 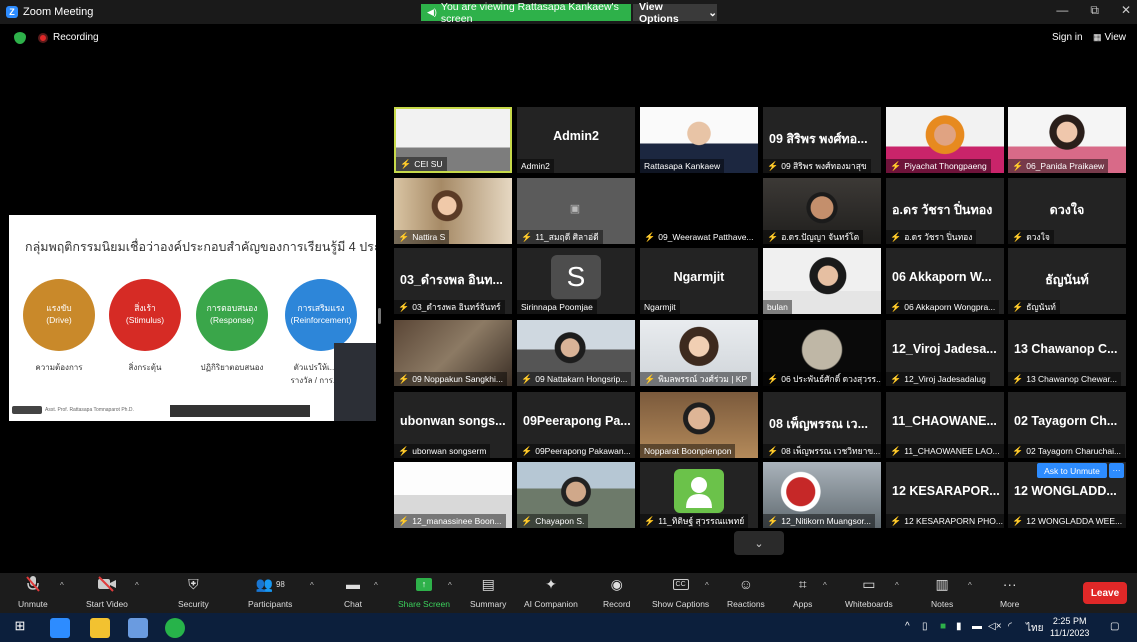 I want to click on chat-button: ▬ Chat, so click(x=353, y=593).